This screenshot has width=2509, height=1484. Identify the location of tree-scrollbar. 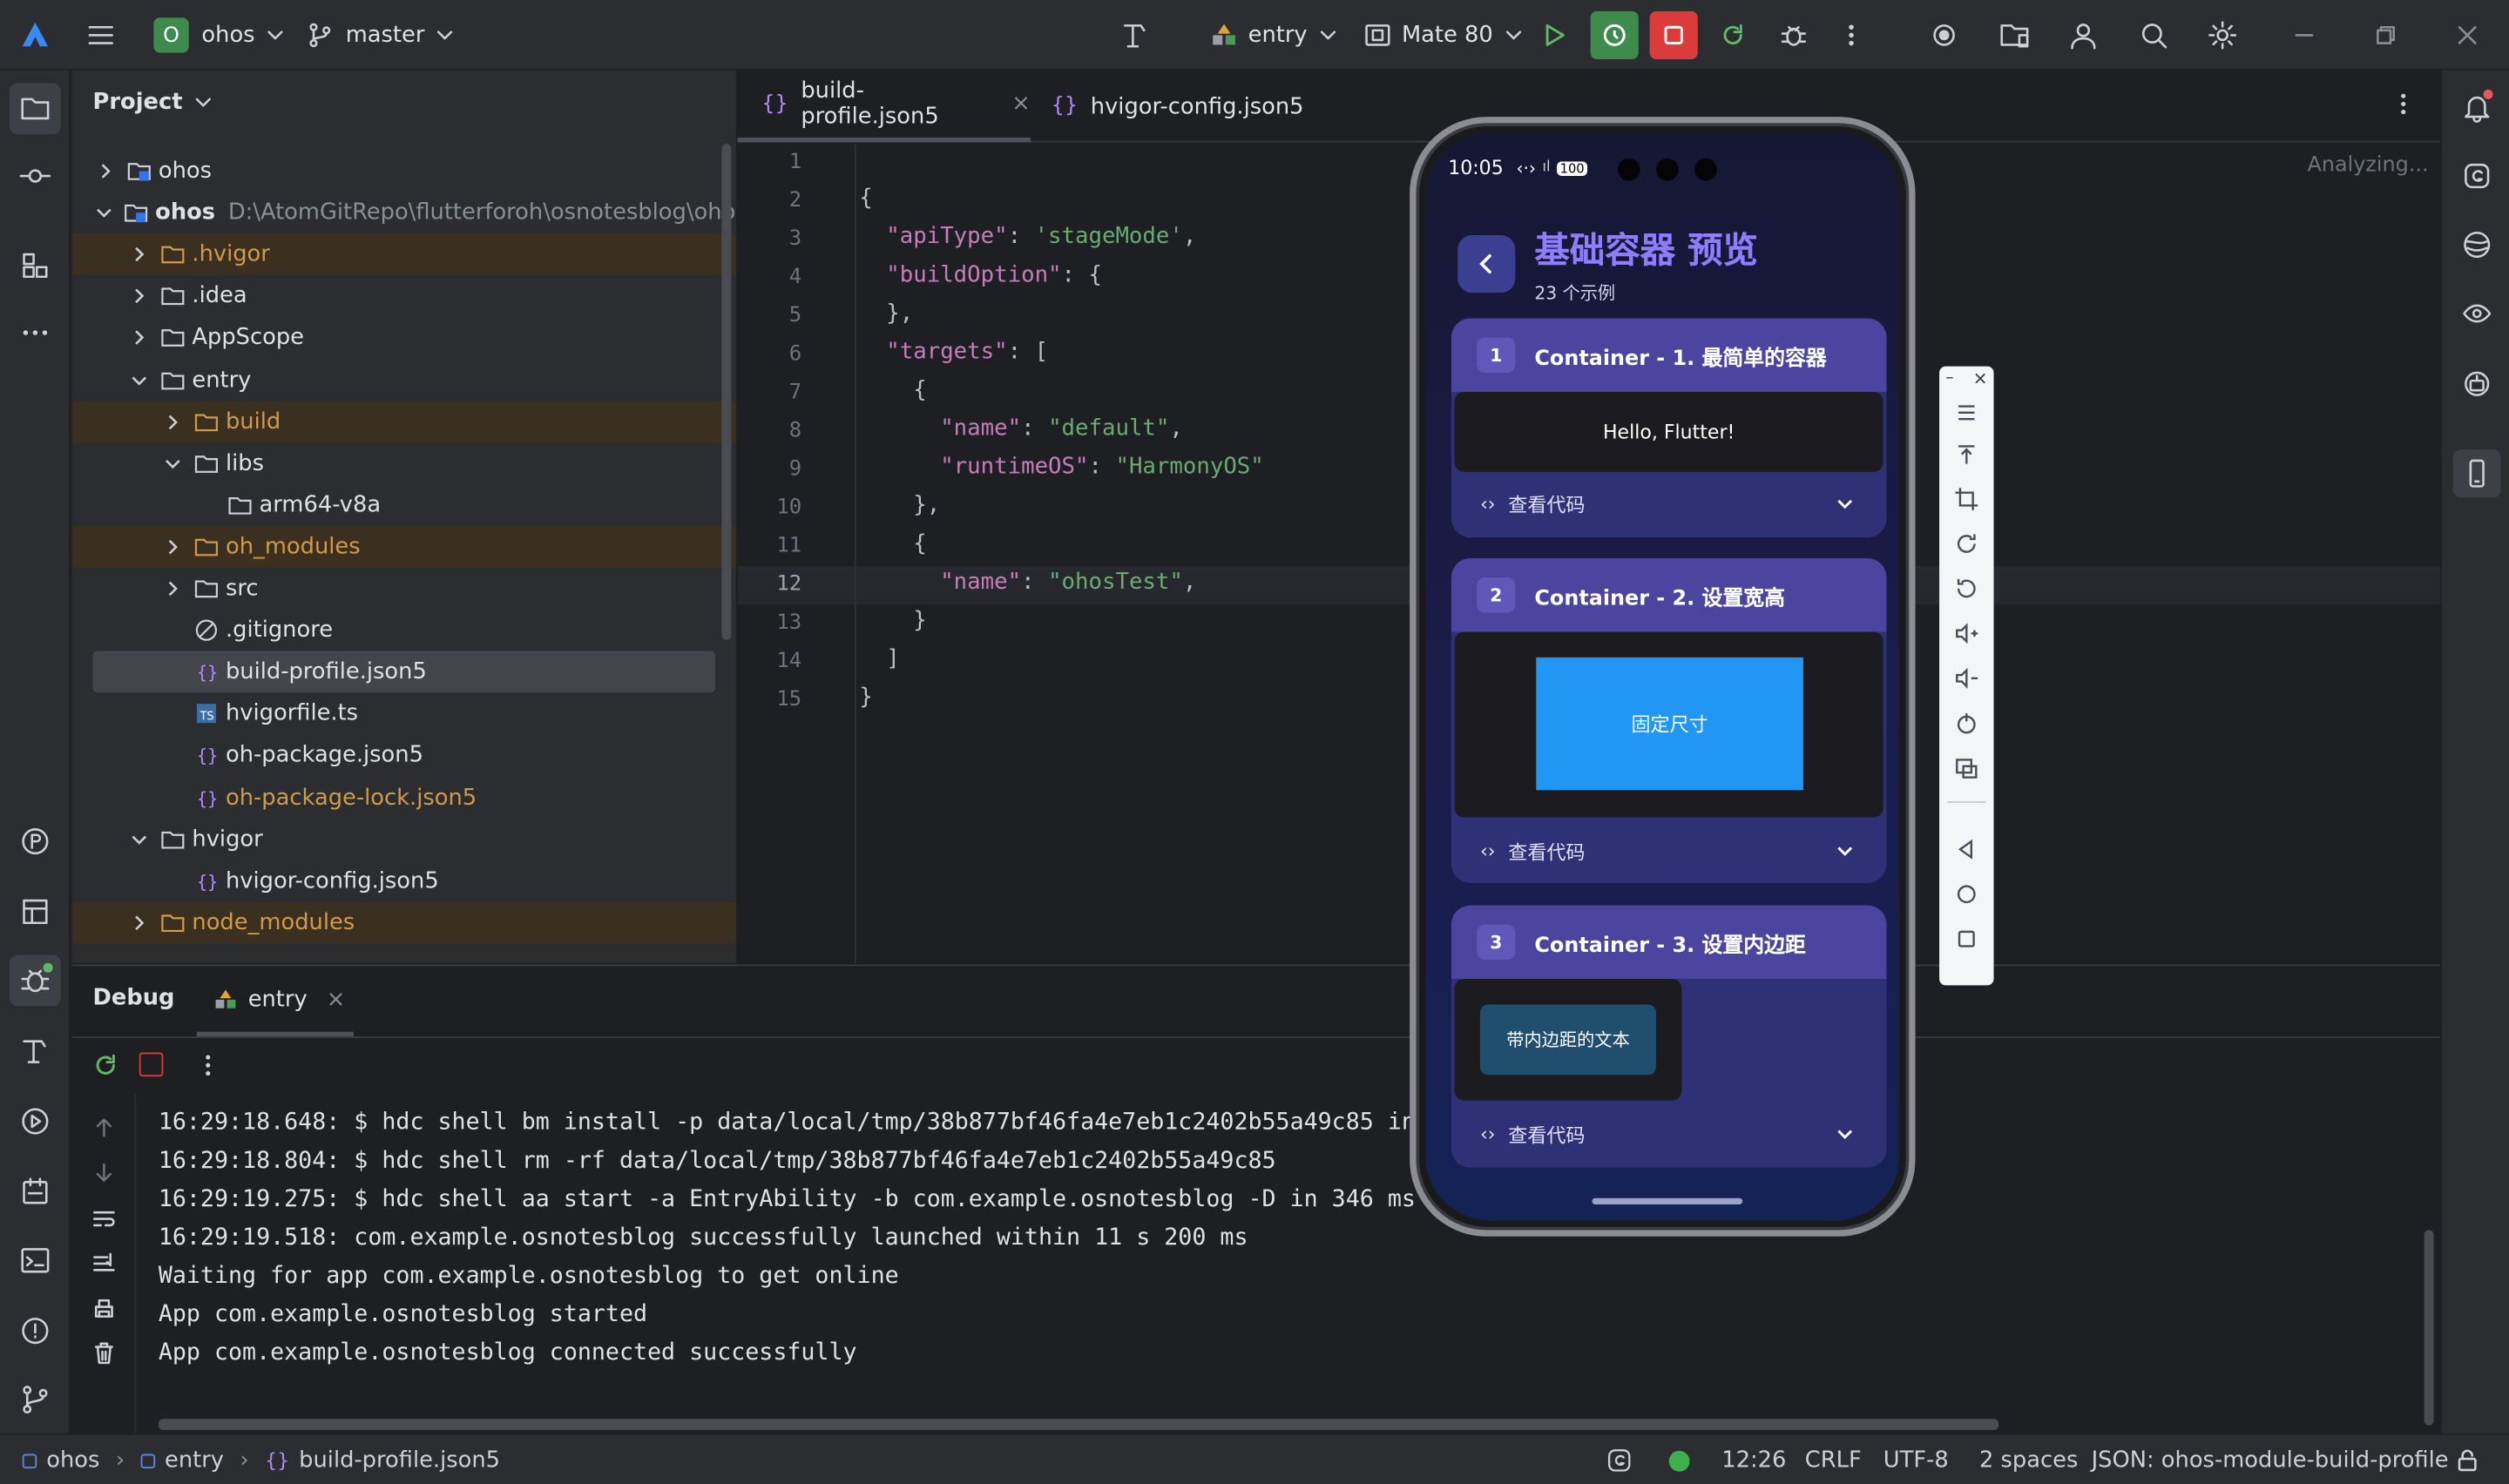
(726, 392).